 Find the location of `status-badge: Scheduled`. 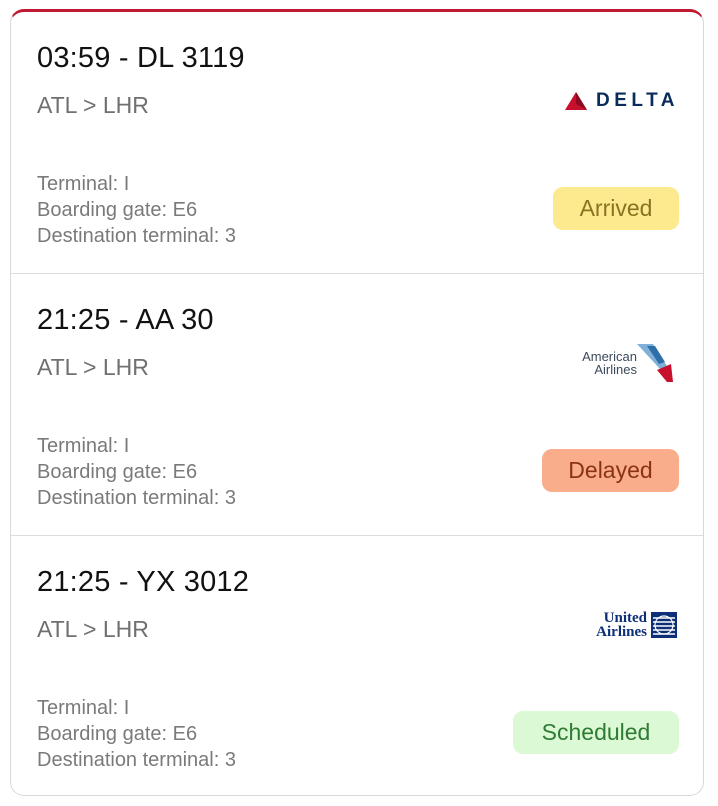

status-badge: Scheduled is located at coordinates (596, 732).